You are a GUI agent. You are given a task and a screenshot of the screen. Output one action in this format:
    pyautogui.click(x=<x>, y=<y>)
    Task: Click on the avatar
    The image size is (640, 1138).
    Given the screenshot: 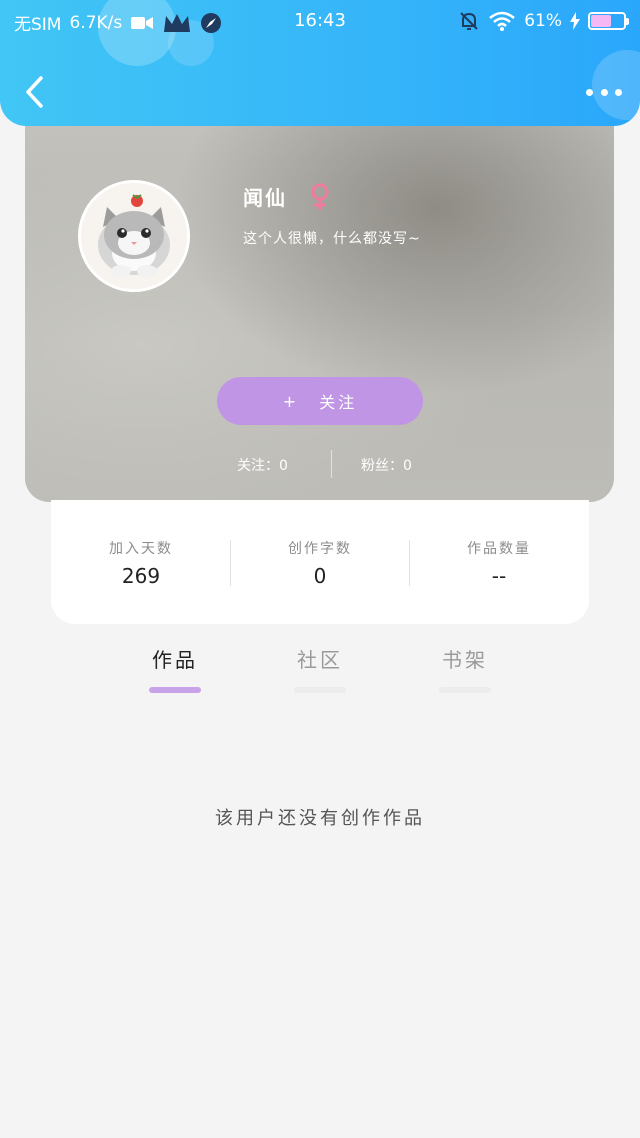 What is the action you would take?
    pyautogui.click(x=134, y=236)
    